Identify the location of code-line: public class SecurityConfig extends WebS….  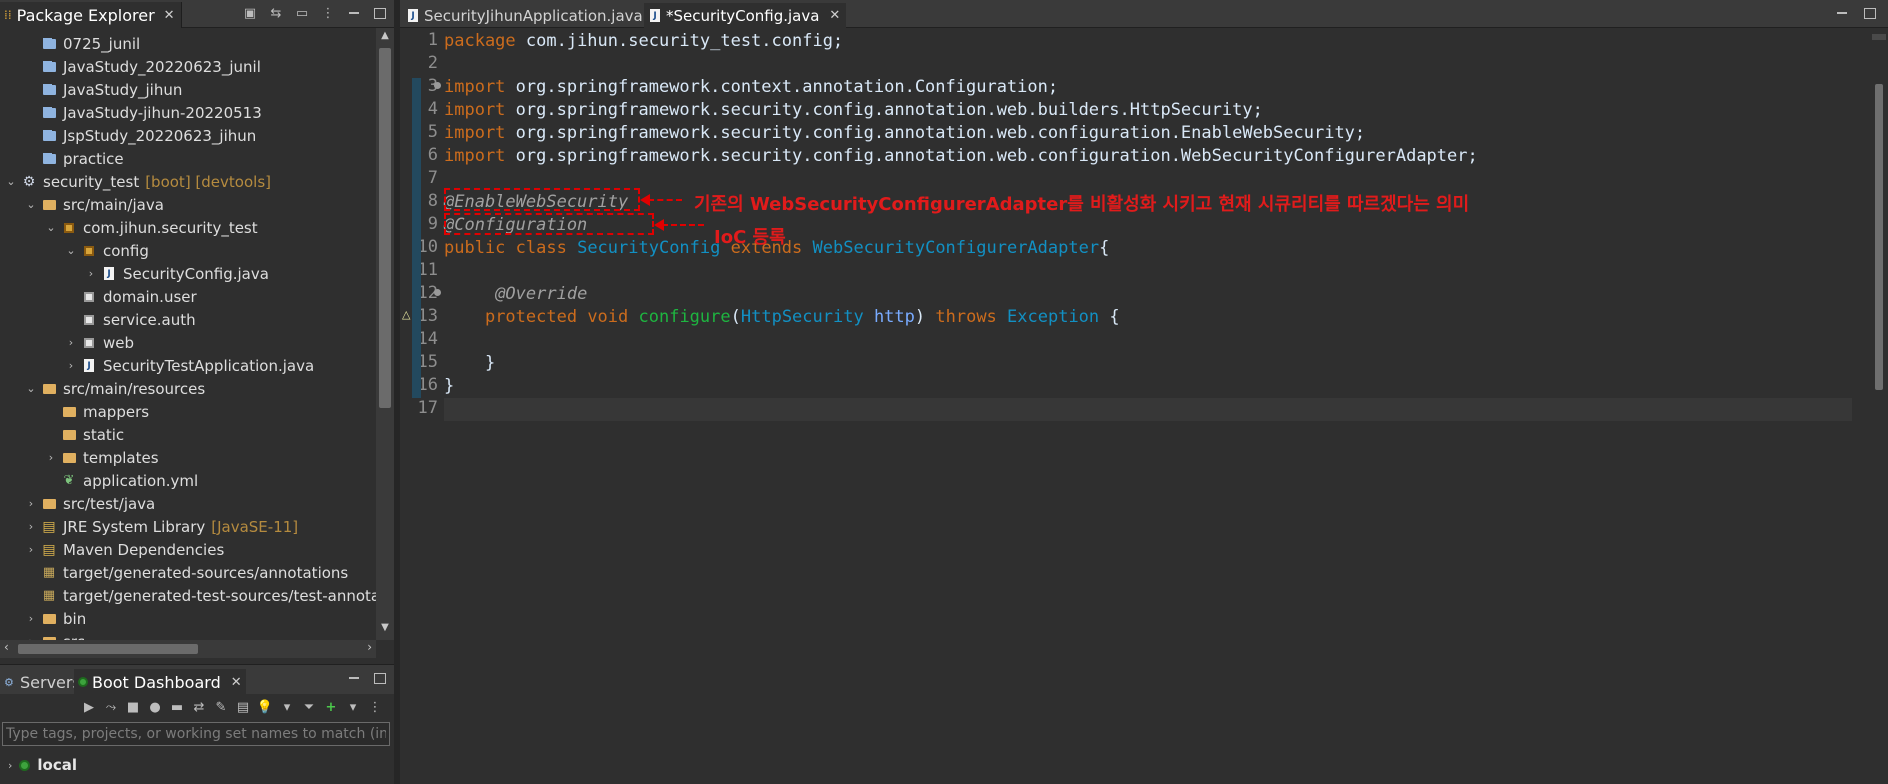
(1148, 248).